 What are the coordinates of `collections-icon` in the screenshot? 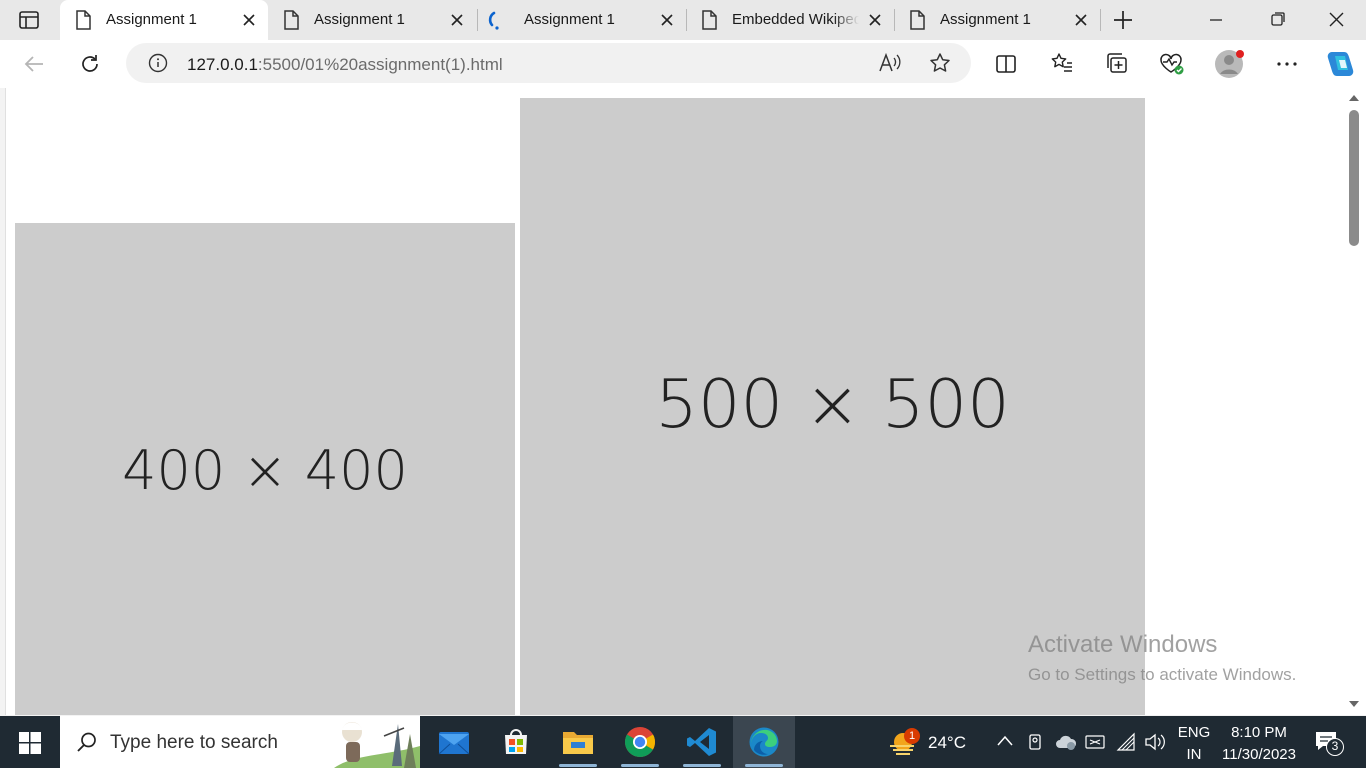 It's located at (1117, 63).